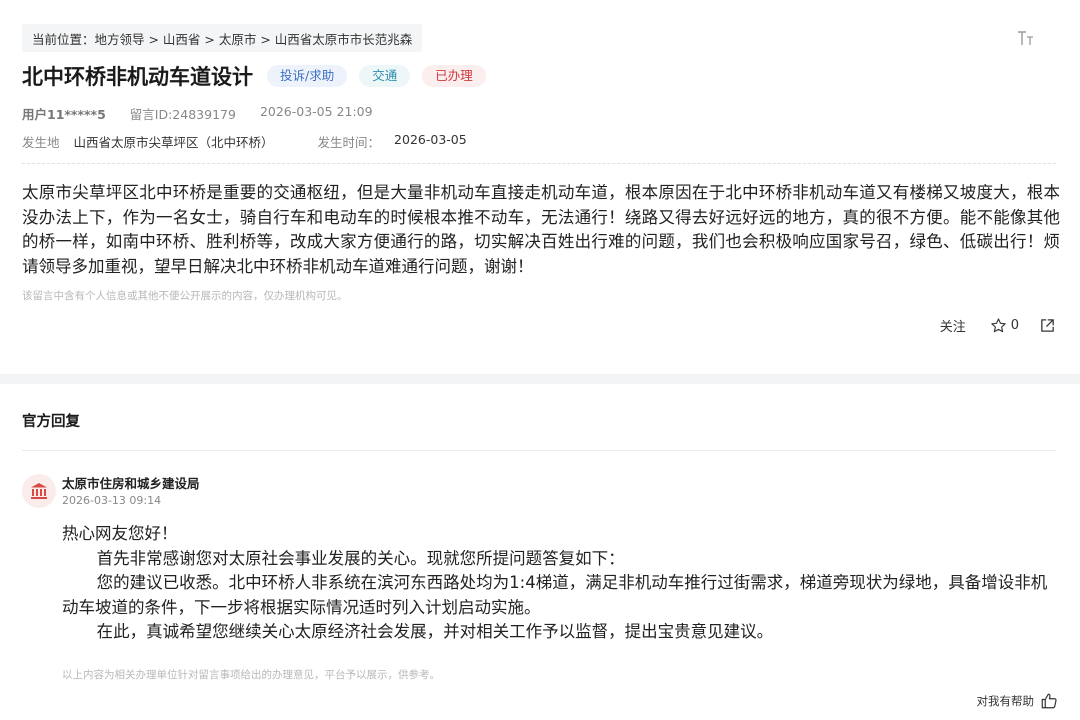  What do you see at coordinates (307, 76) in the screenshot?
I see `tag-category: 投诉/求助` at bounding box center [307, 76].